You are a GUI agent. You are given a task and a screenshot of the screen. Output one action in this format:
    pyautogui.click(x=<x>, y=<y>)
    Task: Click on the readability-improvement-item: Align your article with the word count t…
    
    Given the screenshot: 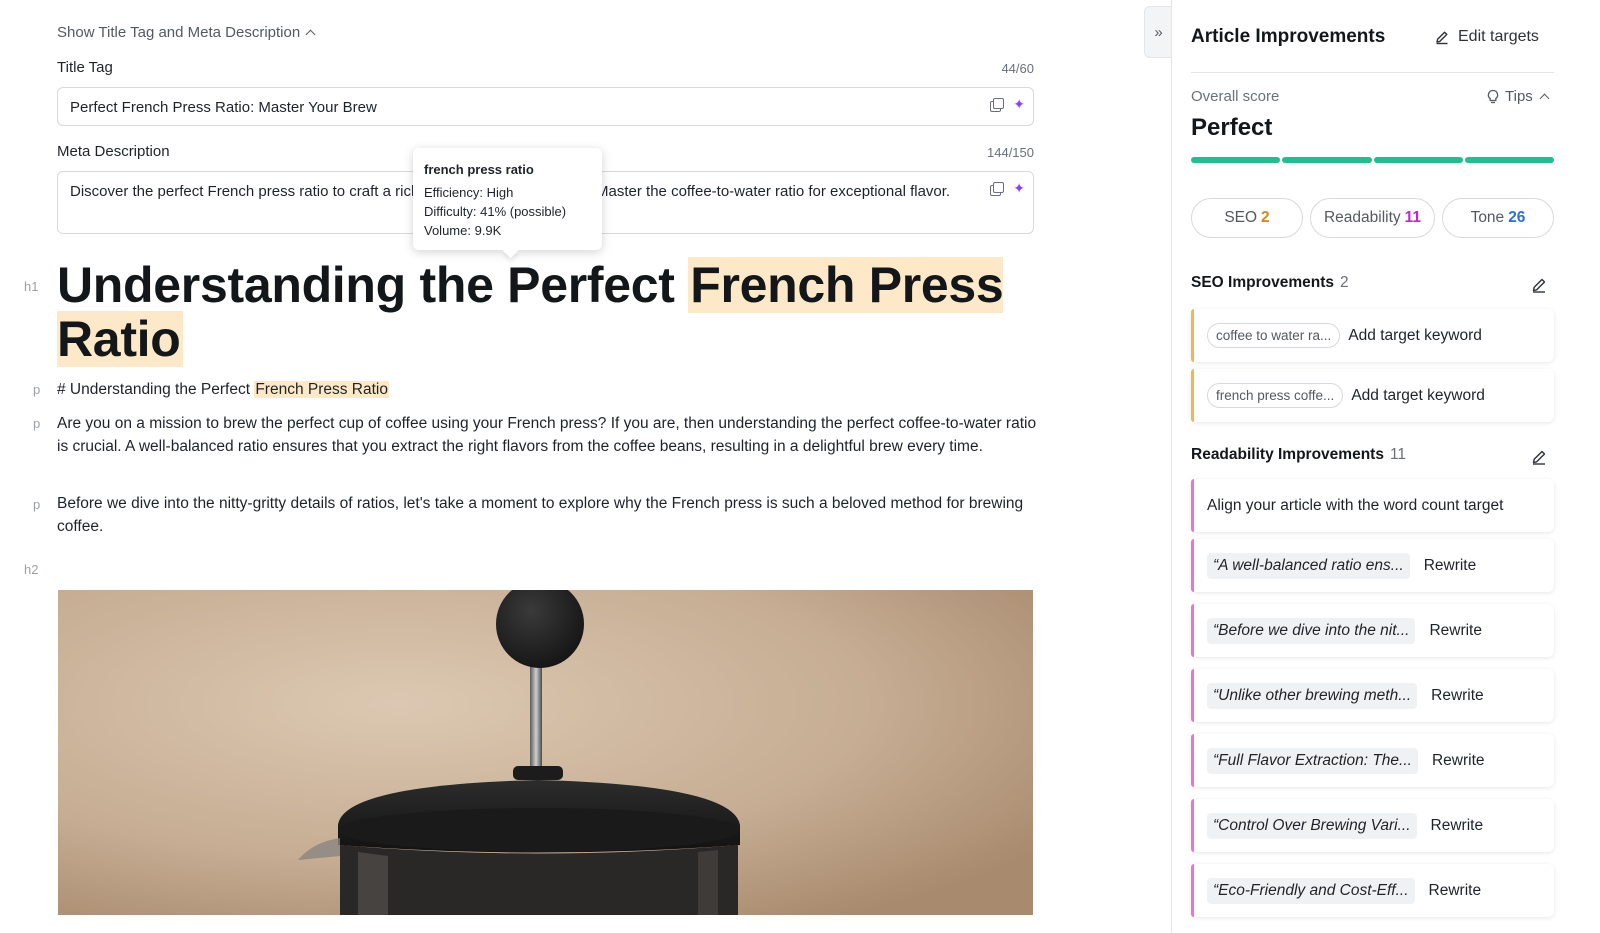 What is the action you would take?
    pyautogui.click(x=1372, y=505)
    